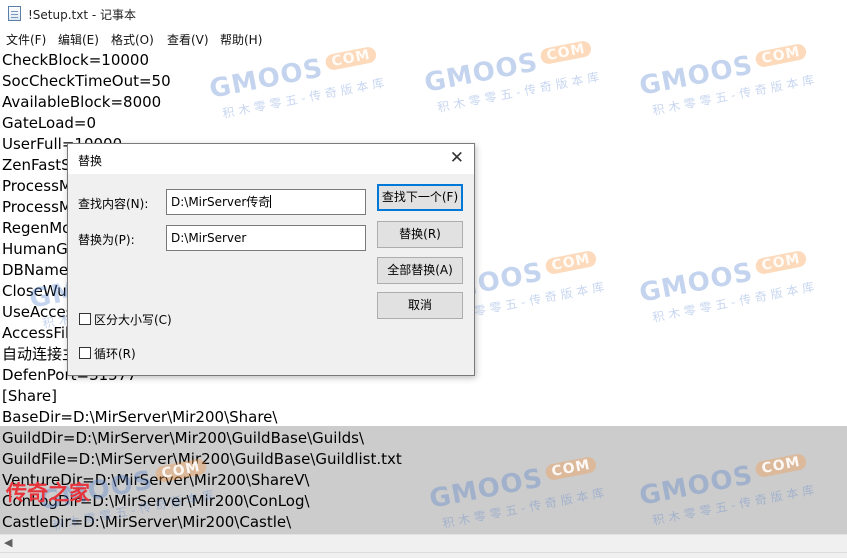 Image resolution: width=847 pixels, height=558 pixels. What do you see at coordinates (241, 39) in the screenshot?
I see `menu-help: 帮助(H)` at bounding box center [241, 39].